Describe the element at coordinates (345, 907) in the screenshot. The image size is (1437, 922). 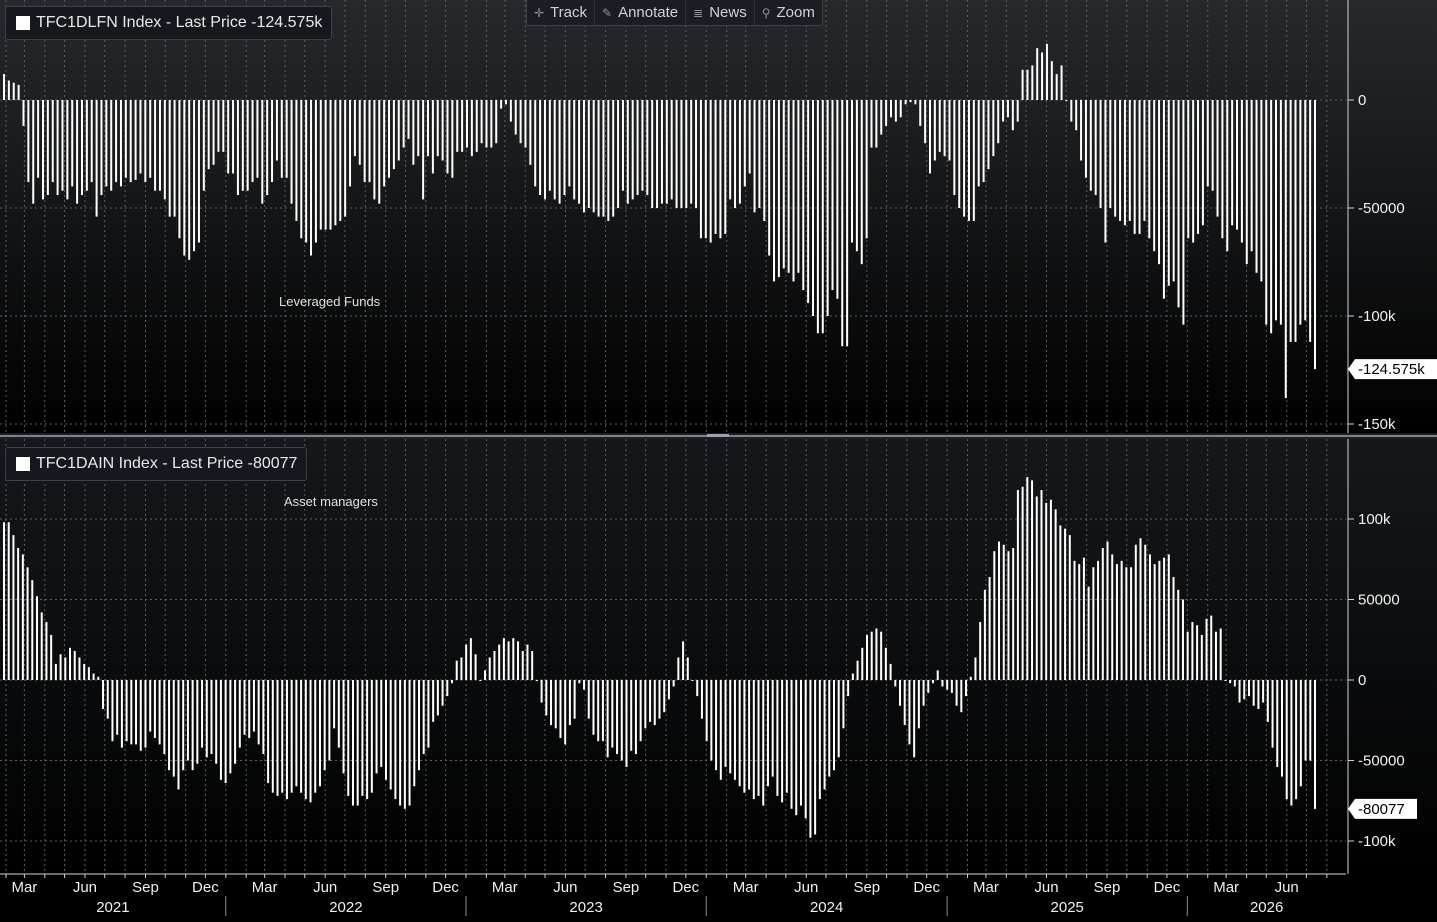
I see `x-year-label: 2022` at that location.